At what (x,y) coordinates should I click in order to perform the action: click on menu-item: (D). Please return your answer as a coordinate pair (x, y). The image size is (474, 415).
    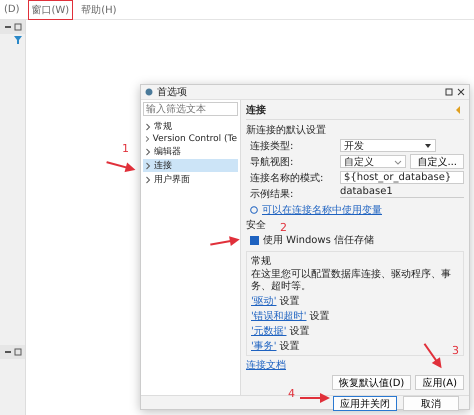
    Looking at the image, I should click on (12, 9).